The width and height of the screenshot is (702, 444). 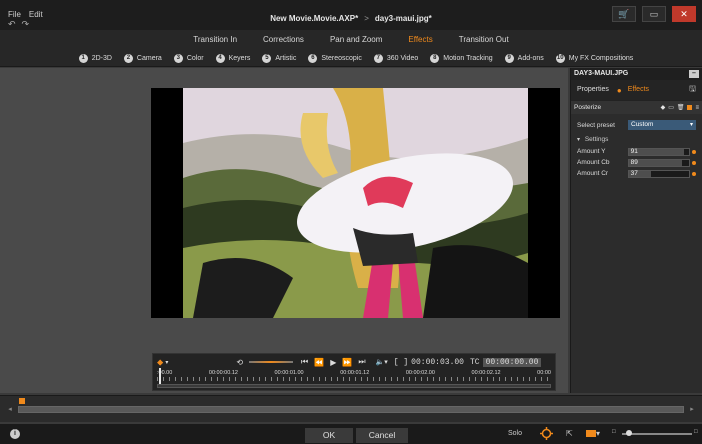 I want to click on subtab-number: 3, so click(x=178, y=58).